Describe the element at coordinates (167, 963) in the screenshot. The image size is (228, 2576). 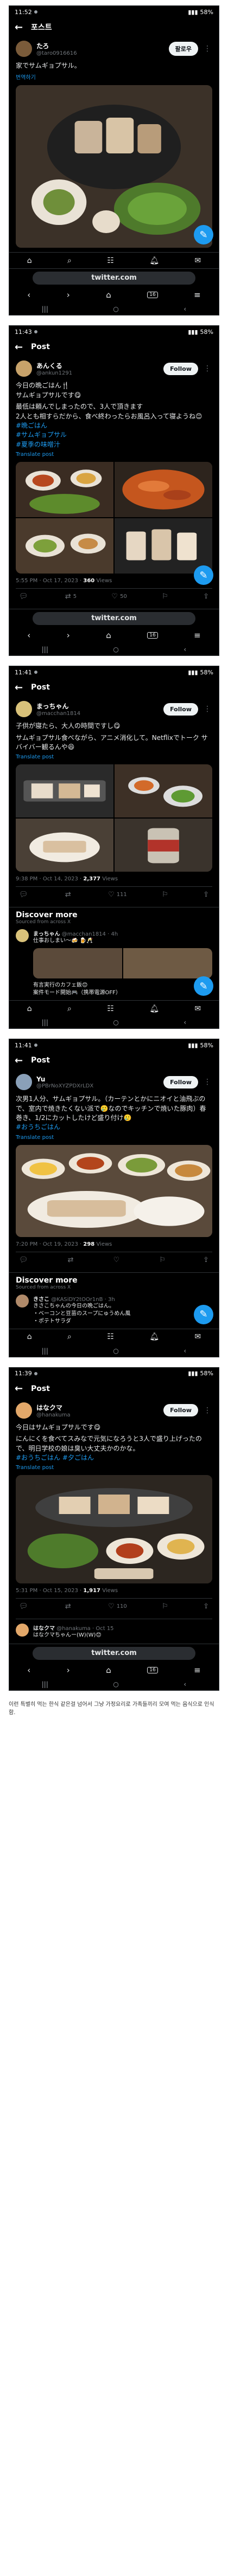
I see `post-photo` at that location.